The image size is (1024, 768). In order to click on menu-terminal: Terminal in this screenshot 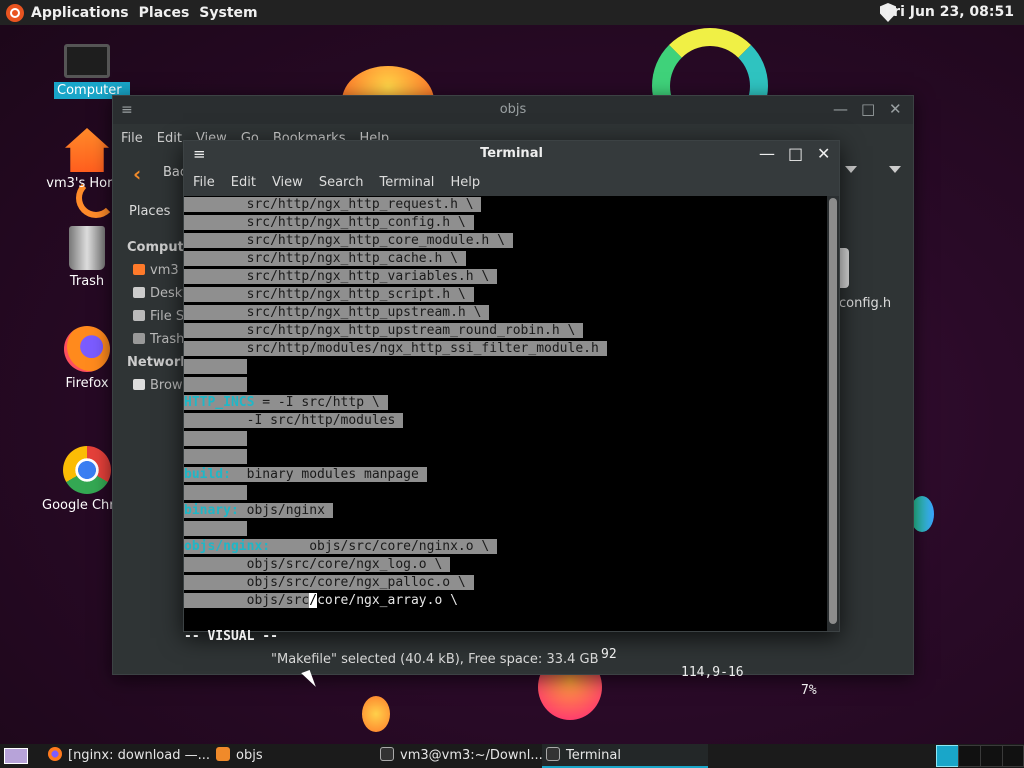, I will do `click(406, 182)`.